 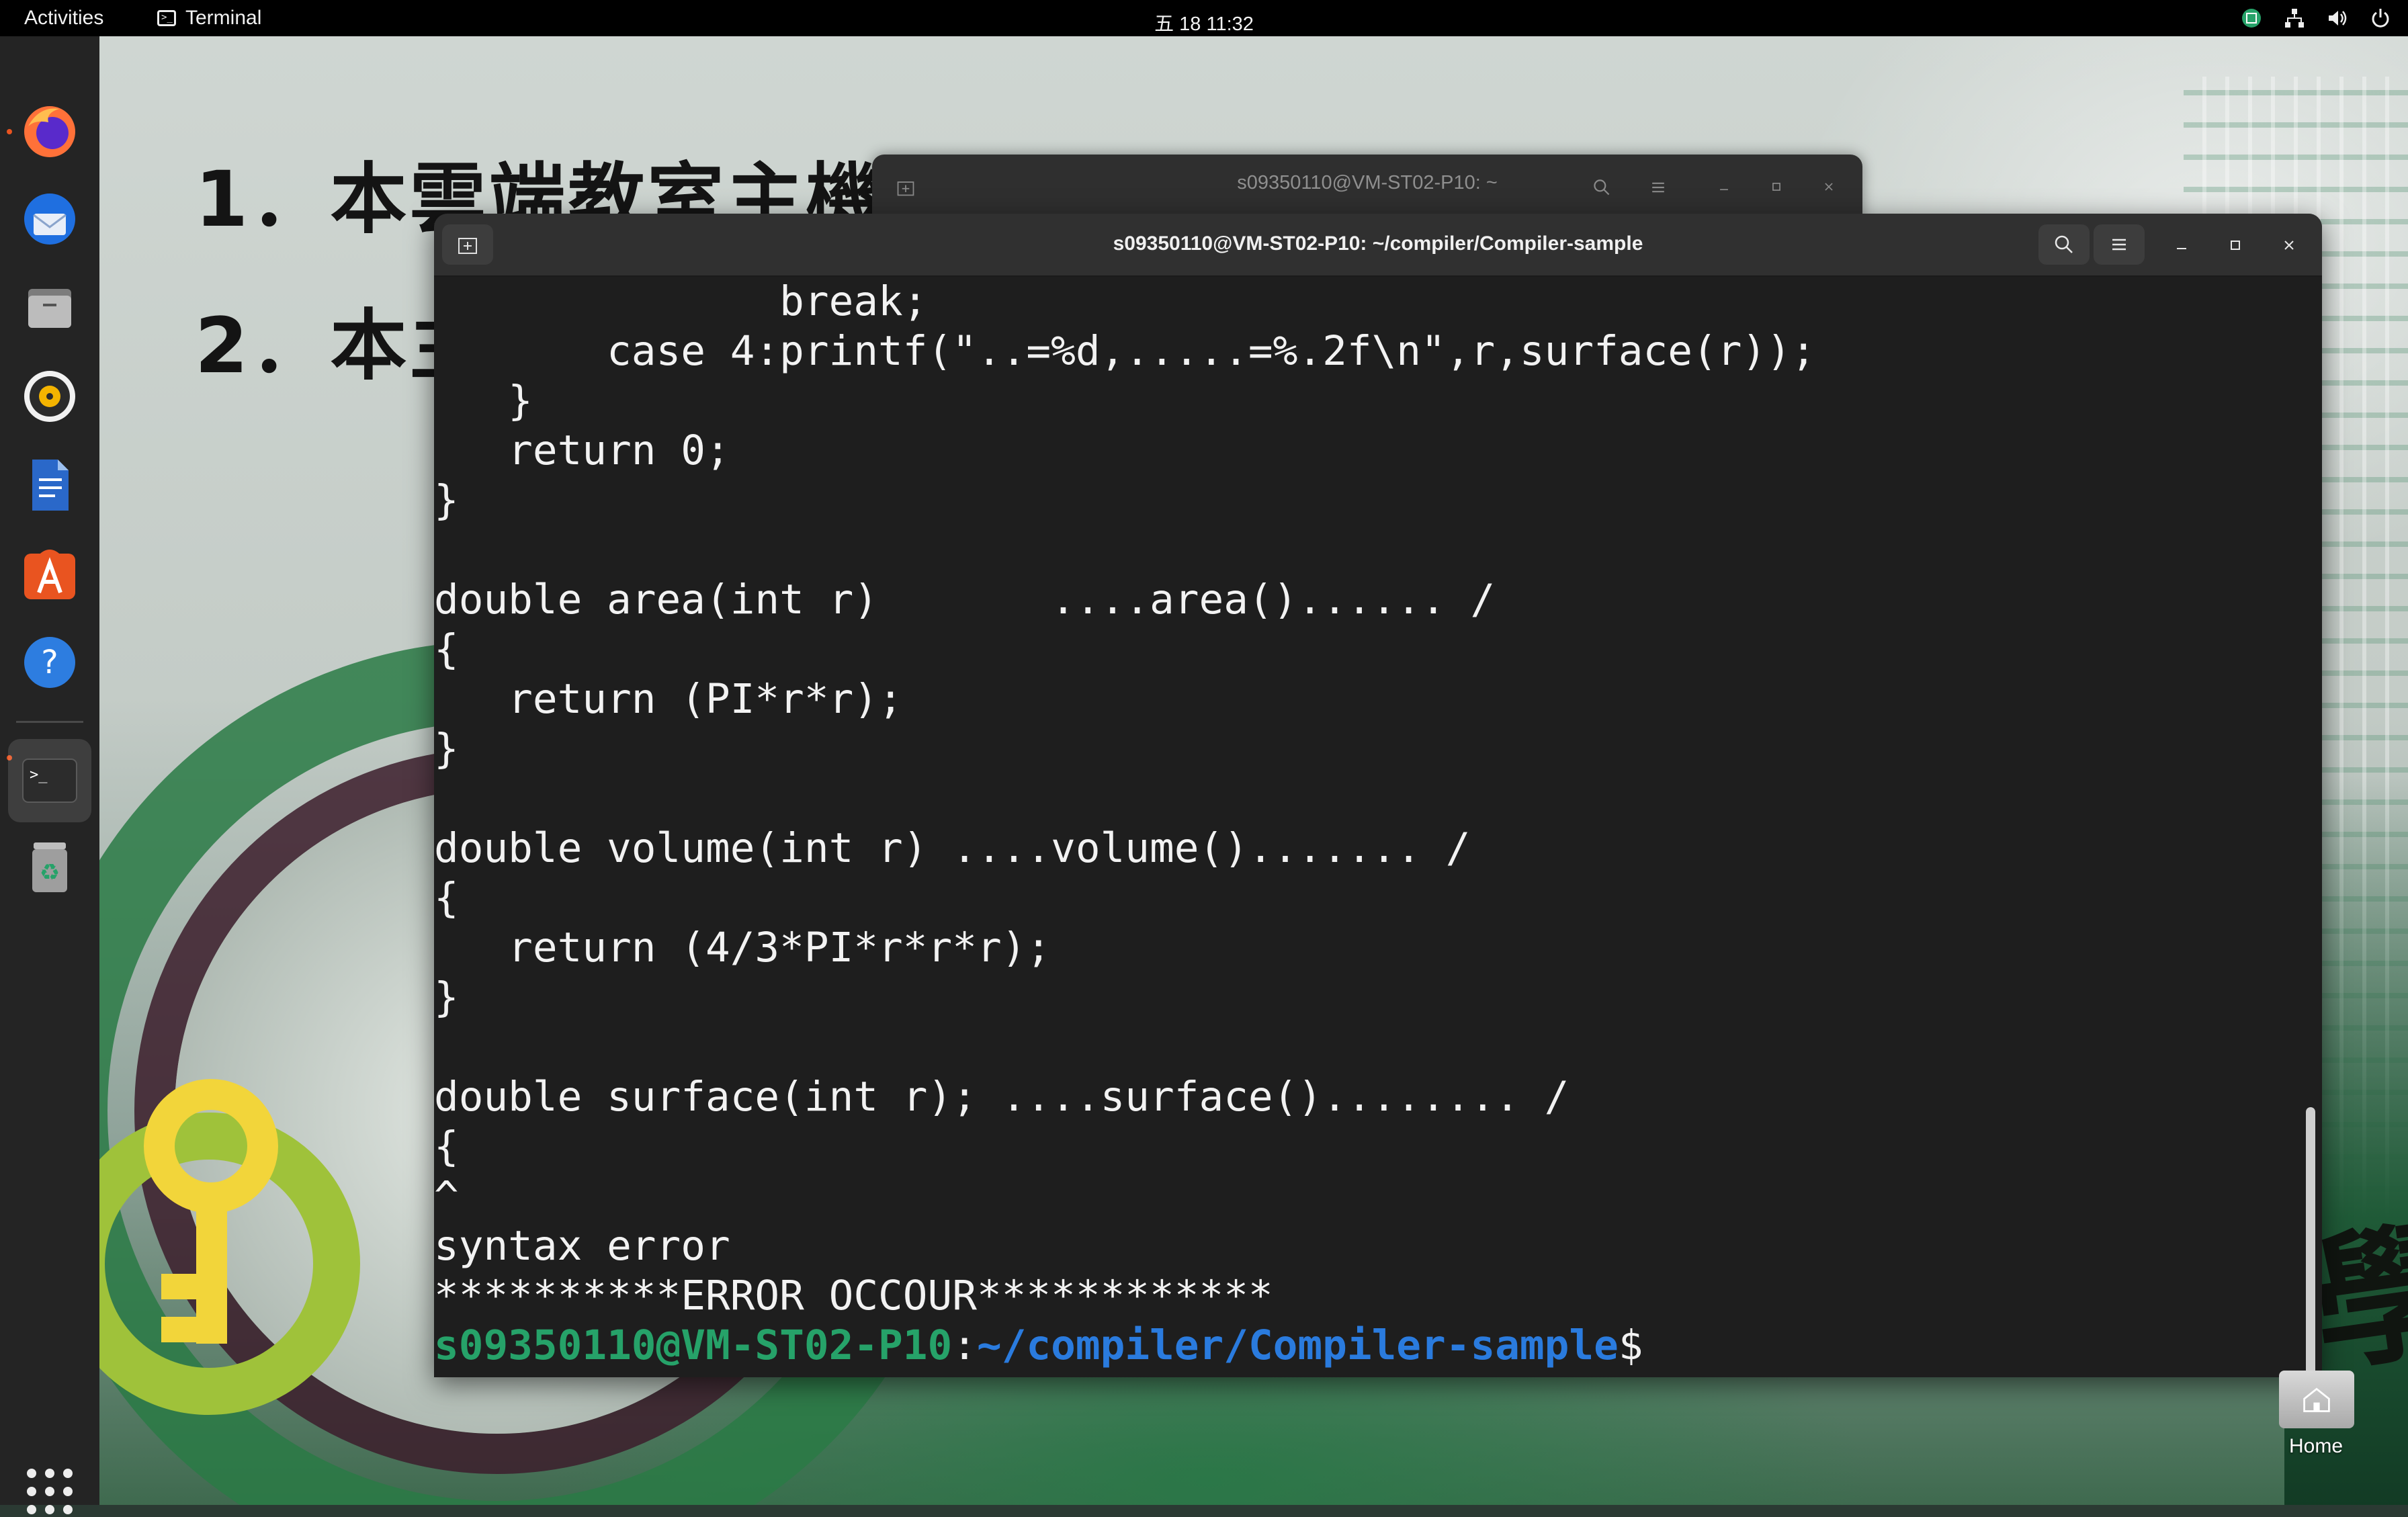 I want to click on dock-item-files, so click(x=49, y=307).